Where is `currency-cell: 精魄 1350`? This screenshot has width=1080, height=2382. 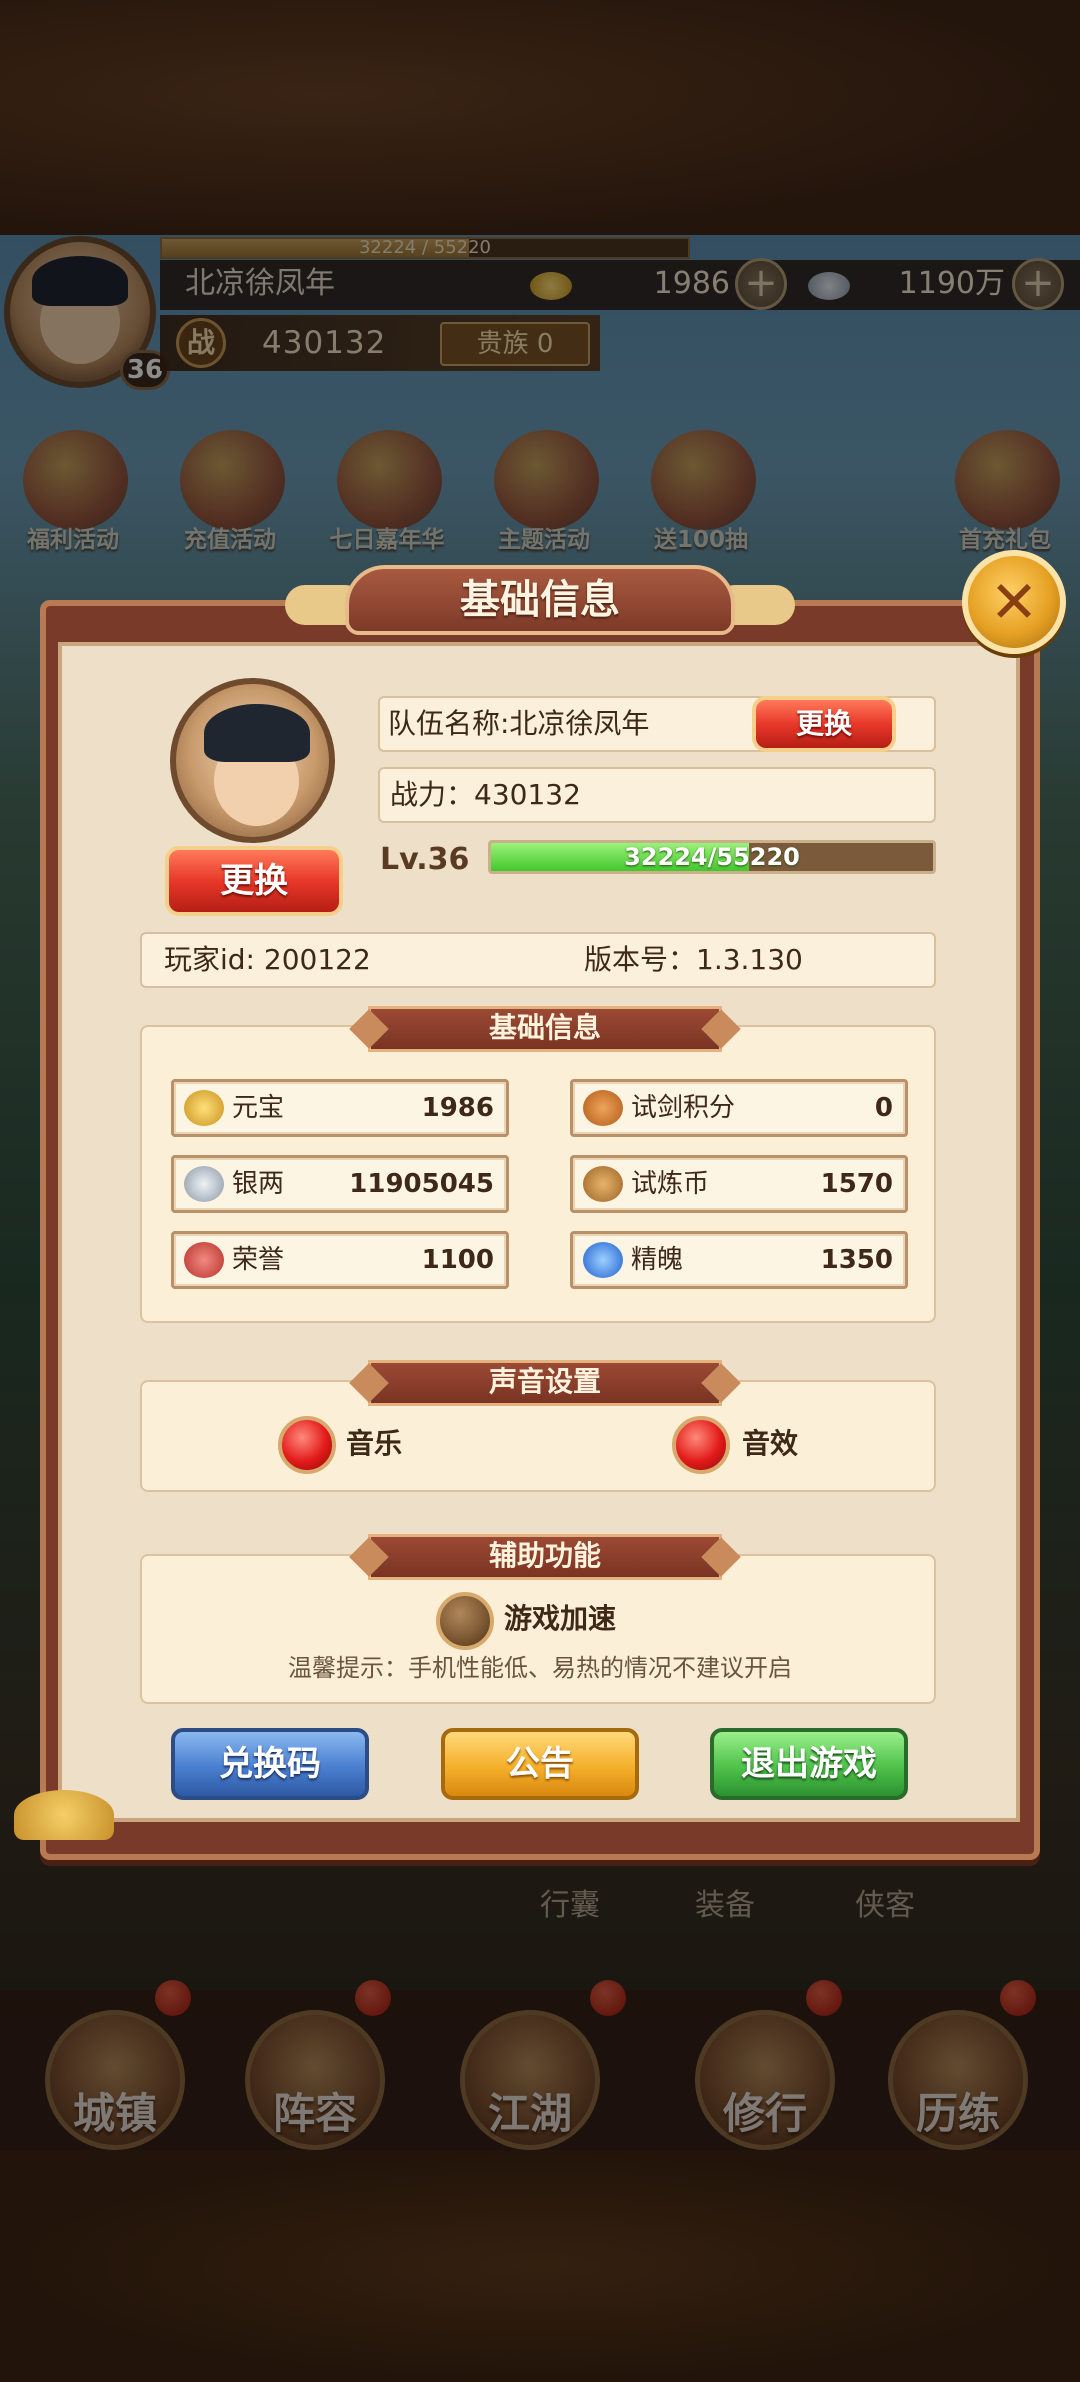 currency-cell: 精魄 1350 is located at coordinates (739, 1260).